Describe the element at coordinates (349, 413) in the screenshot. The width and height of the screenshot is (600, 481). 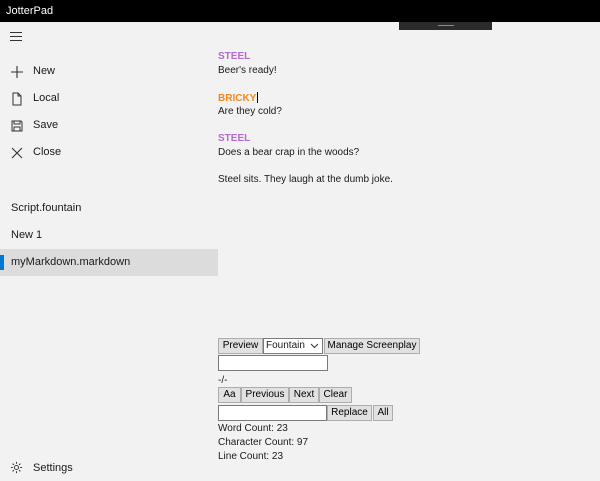
I see `replace-button: Replace` at that location.